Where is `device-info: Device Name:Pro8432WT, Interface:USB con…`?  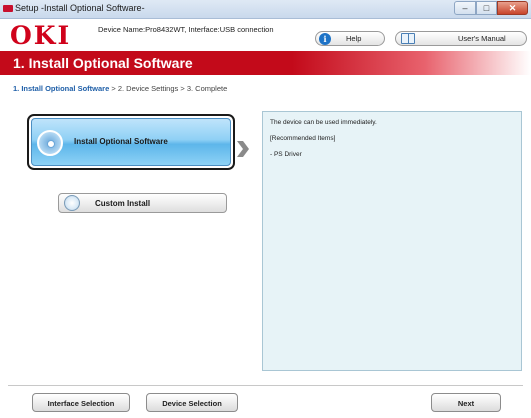
device-info: Device Name:Pro8432WT, Interface:USB con… is located at coordinates (186, 29).